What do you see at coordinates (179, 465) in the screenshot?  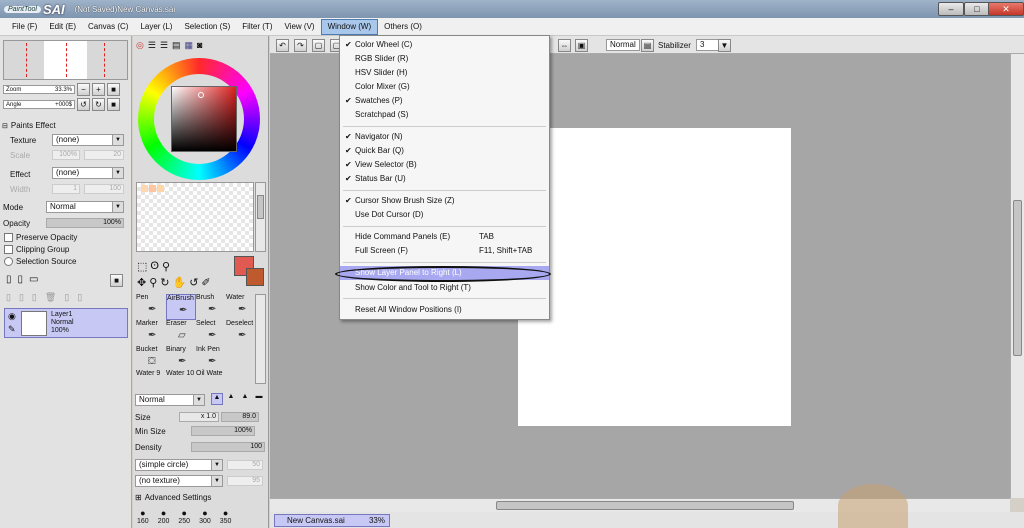 I see `brush-shape-select: (simple circle) ▼` at bounding box center [179, 465].